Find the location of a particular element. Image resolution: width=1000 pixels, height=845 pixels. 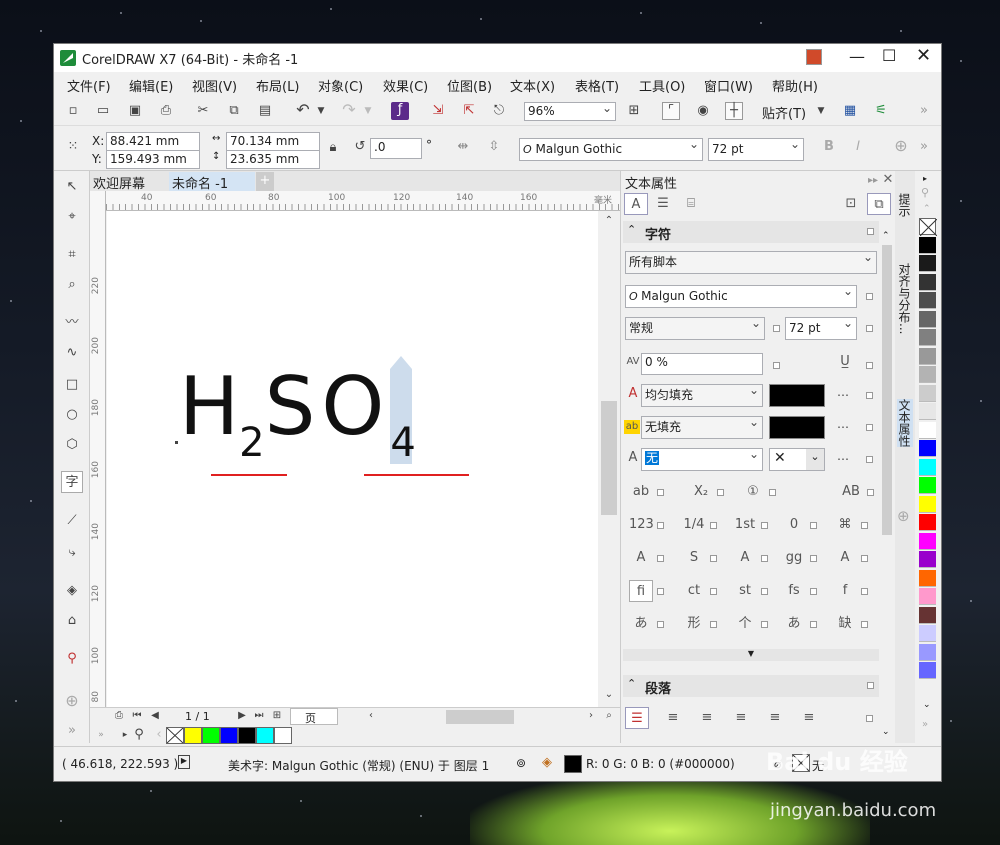

lock-ratio-icon: 🔒︎ is located at coordinates (333, 149).